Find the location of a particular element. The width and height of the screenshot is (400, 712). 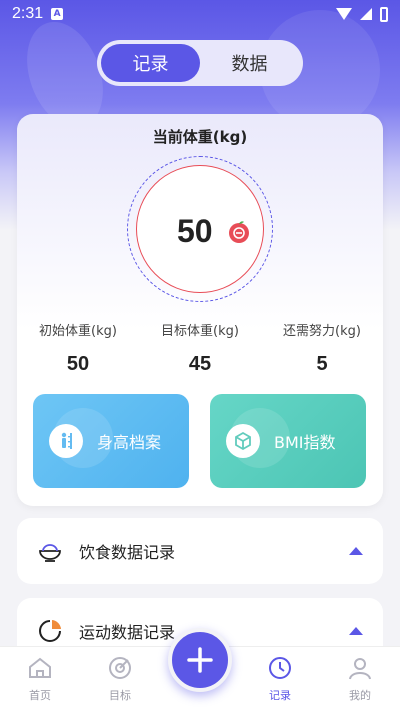

weight-stats: 初始体重(kg) 50 目标体重(kg) 45 还需努力(kg) 5 is located at coordinates (200, 348).